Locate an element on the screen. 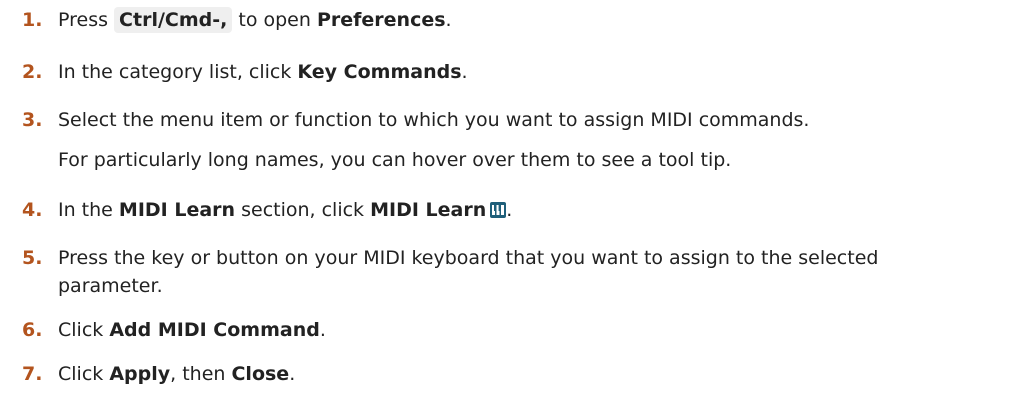 The height and width of the screenshot is (394, 1030). midi-learn-icon is located at coordinates (498, 210).